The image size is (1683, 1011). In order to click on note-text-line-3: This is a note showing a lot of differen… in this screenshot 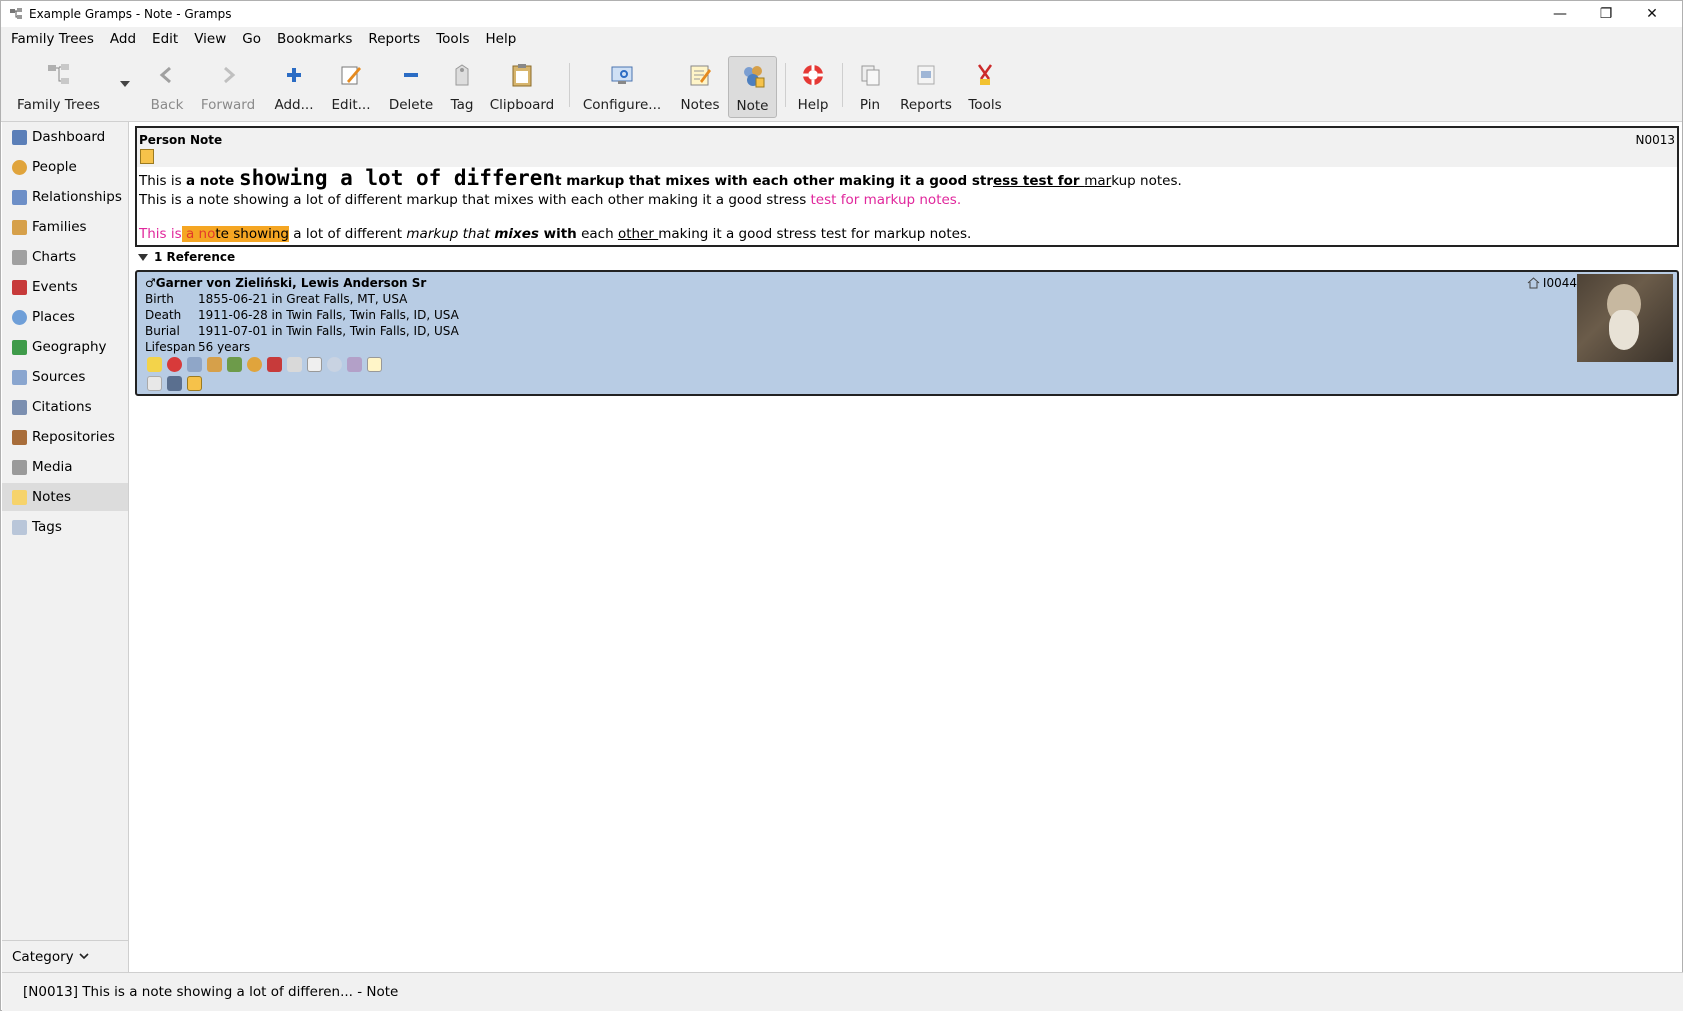, I will do `click(555, 234)`.